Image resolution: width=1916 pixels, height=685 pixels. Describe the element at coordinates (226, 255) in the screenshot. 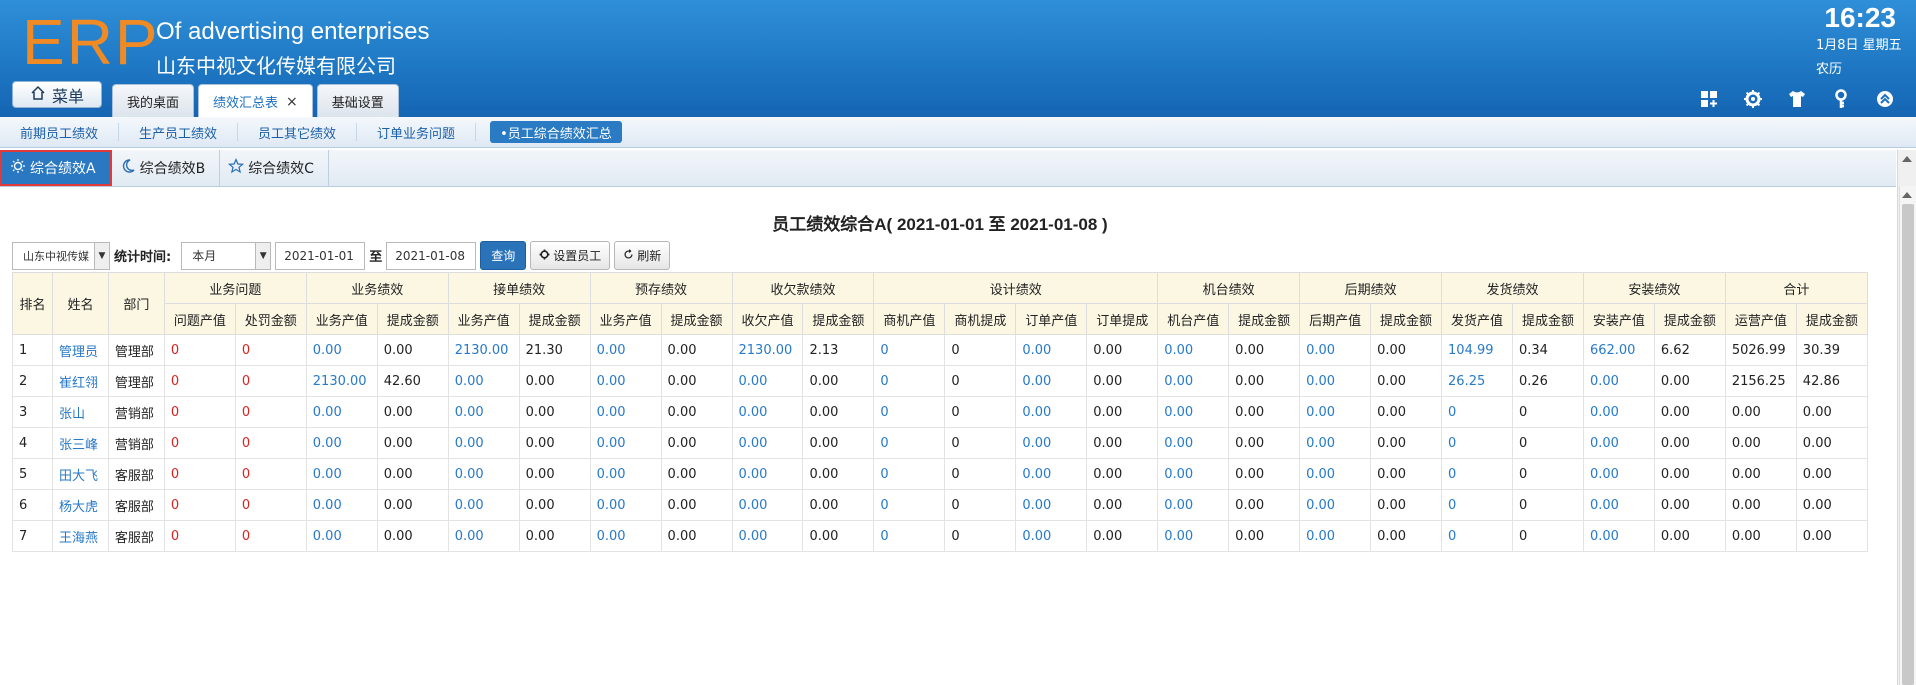

I see `period-select: 本月 ▼` at that location.